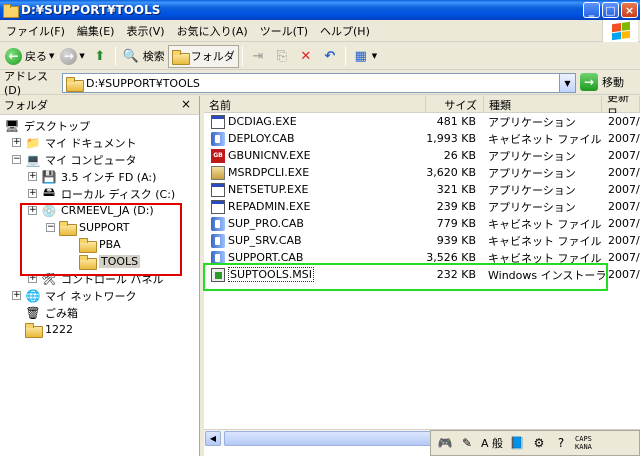  What do you see at coordinates (145, 31) in the screenshot?
I see `menu-view: 表示(V)` at bounding box center [145, 31].